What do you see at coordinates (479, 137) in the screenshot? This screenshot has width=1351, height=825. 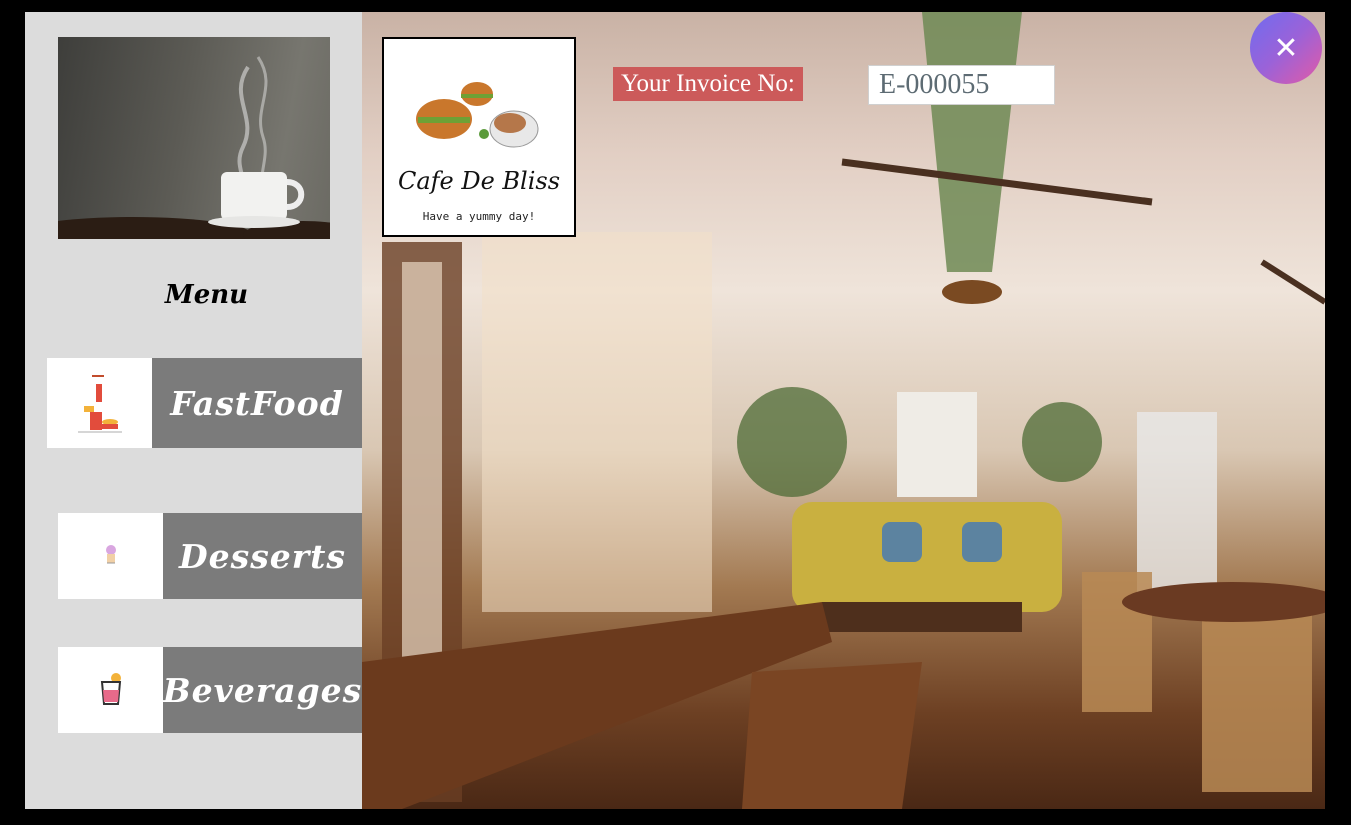 I see `cafe-logo: Cafe De Bliss Have a yummy day!` at bounding box center [479, 137].